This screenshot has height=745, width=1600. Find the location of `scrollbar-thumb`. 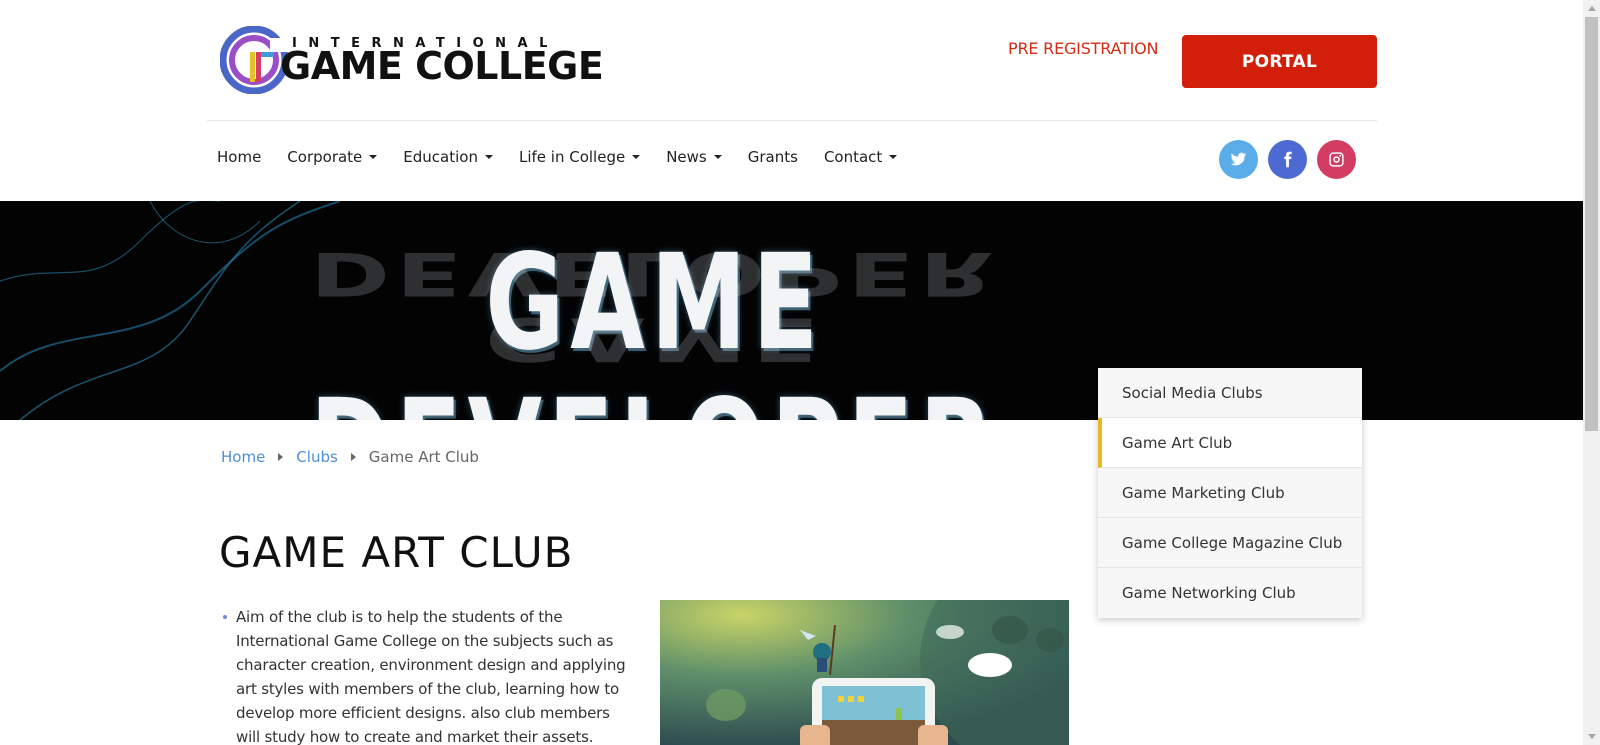

scrollbar-thumb is located at coordinates (1591, 224).